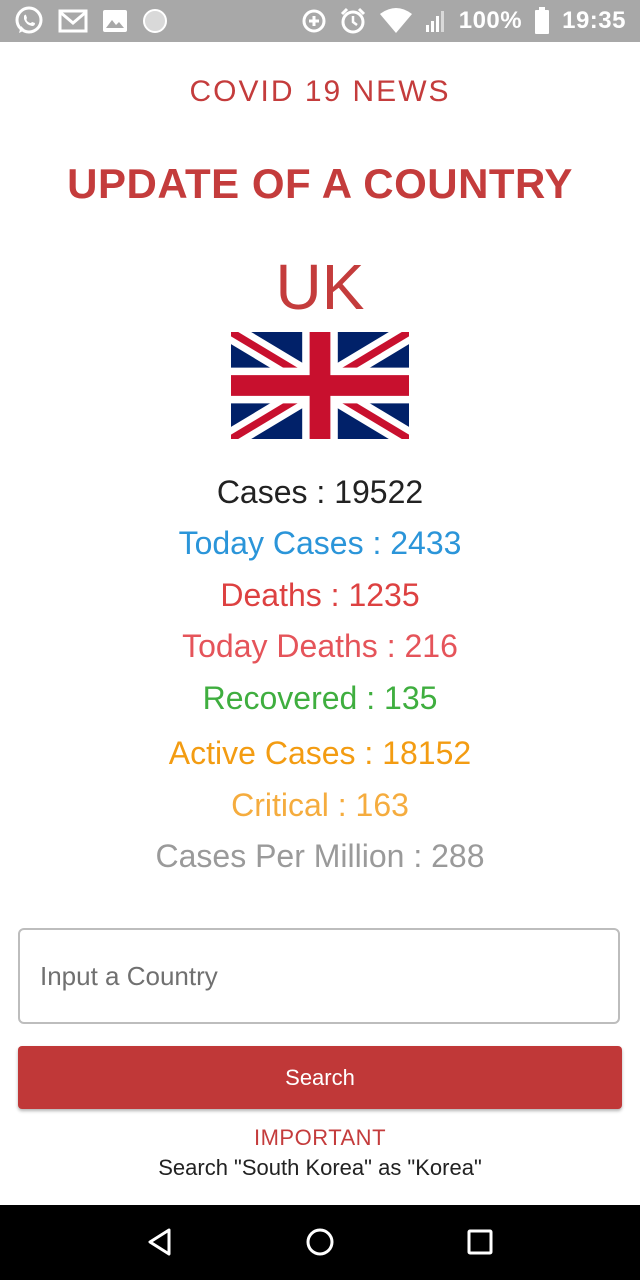  I want to click on circle-icon, so click(155, 21).